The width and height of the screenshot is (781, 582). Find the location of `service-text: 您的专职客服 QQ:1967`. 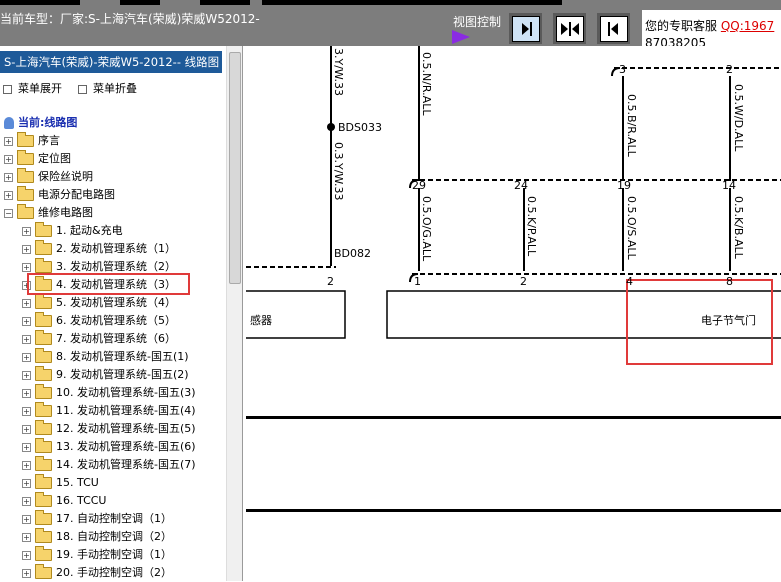

service-text: 您的专职客服 QQ:1967 is located at coordinates (709, 25).